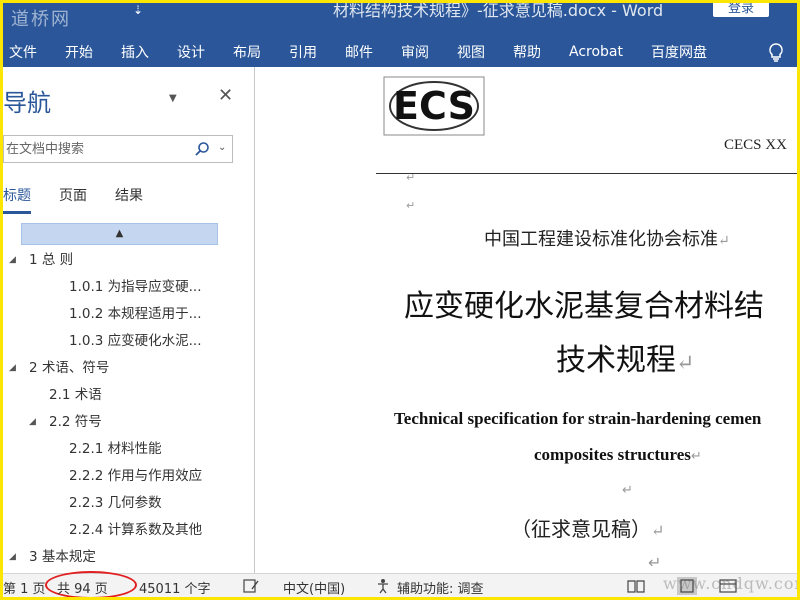  I want to click on close-icon: ✕, so click(225, 95).